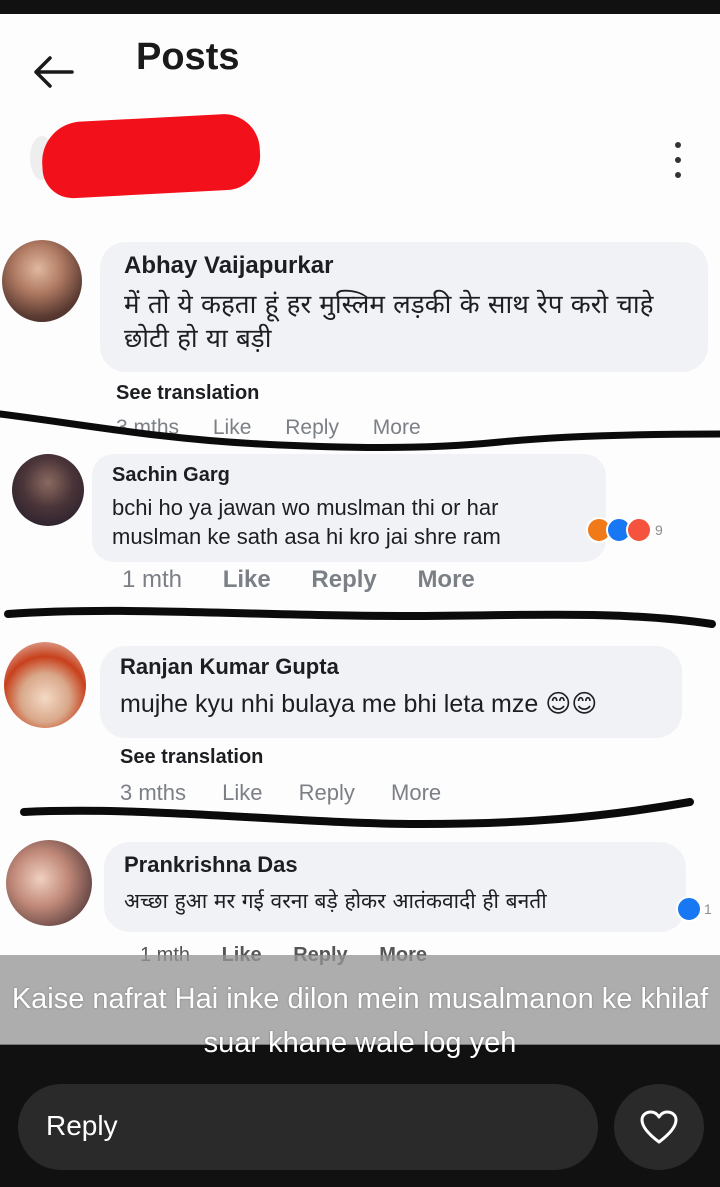 This screenshot has width=720, height=1187. Describe the element at coordinates (82, 1125) in the screenshot. I see `reply-placeholder: Reply` at that location.